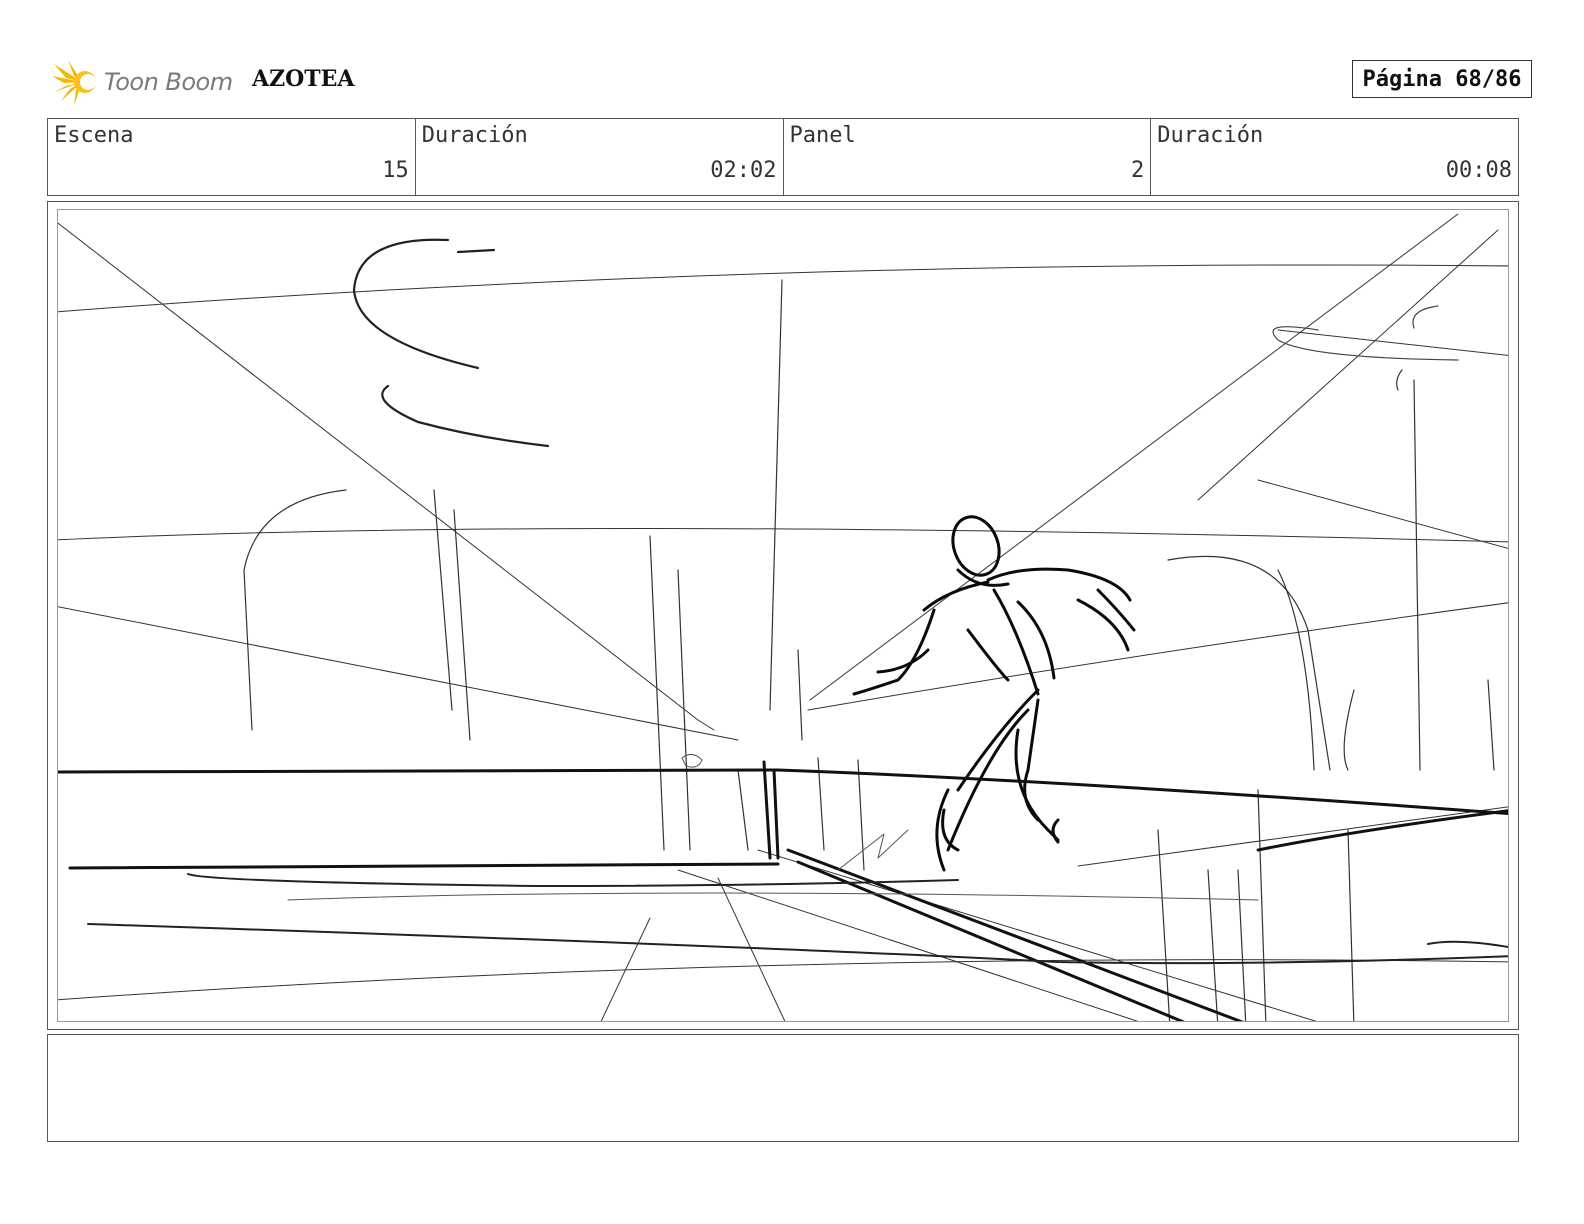 The image size is (1584, 1224). What do you see at coordinates (1478, 170) in the screenshot?
I see `panel-duration-value: 00:08` at bounding box center [1478, 170].